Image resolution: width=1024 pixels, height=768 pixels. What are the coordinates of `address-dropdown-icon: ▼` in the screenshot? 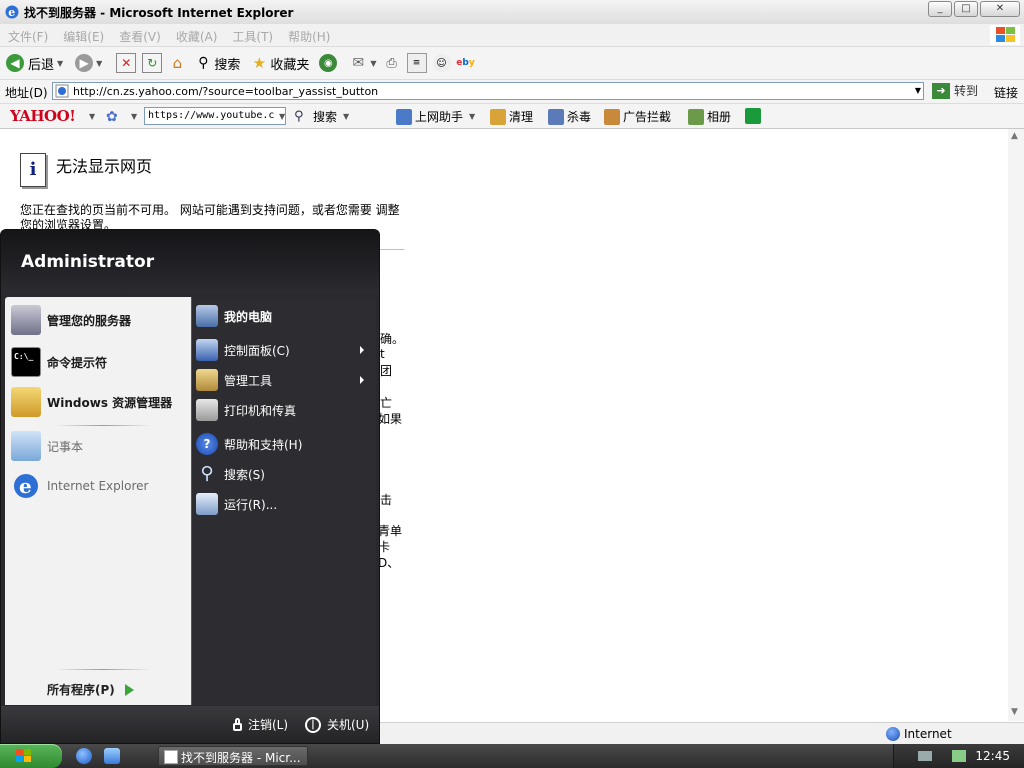 It's located at (918, 90).